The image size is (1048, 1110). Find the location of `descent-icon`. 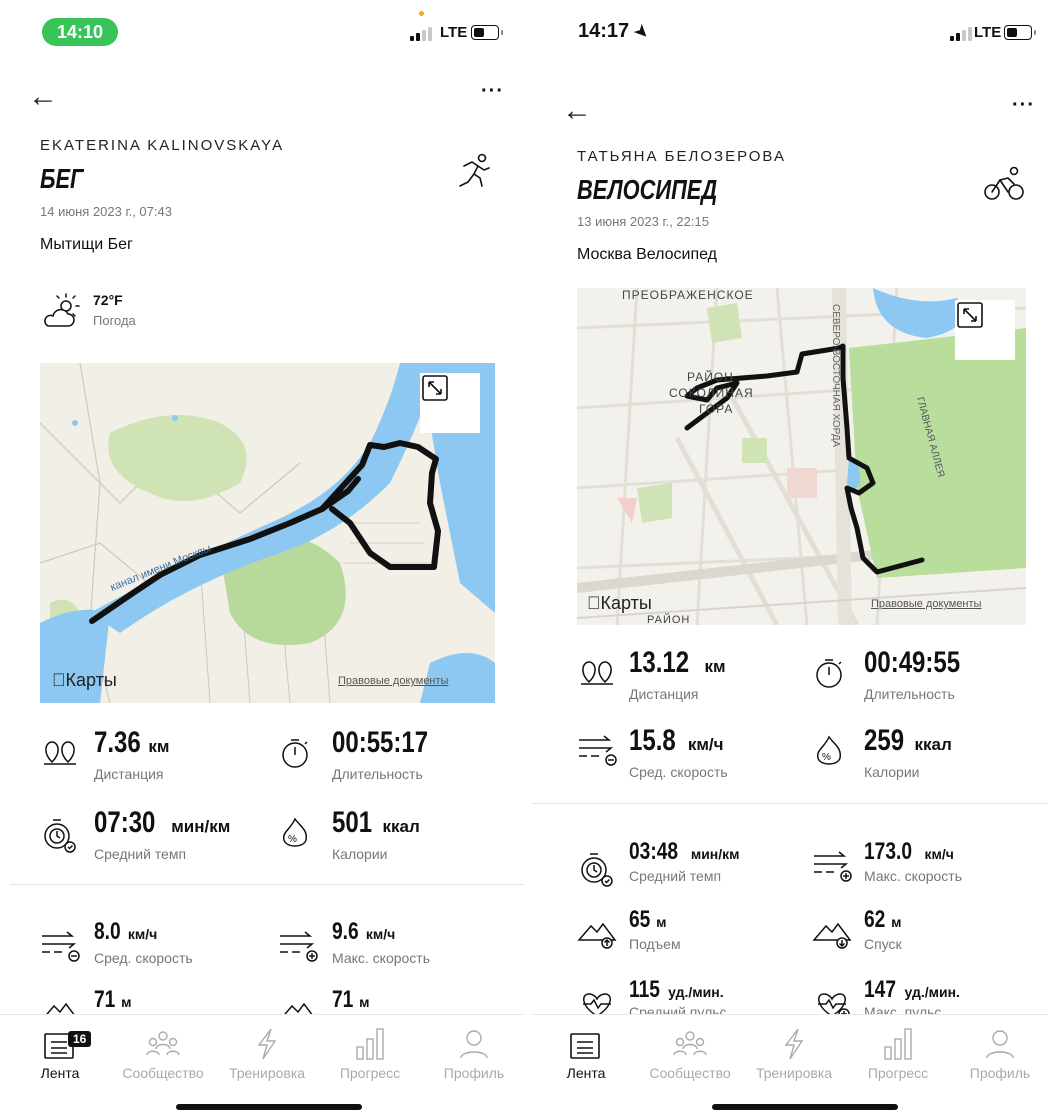

descent-icon is located at coordinates (832, 935).